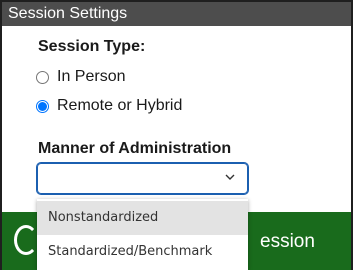 The height and width of the screenshot is (270, 357). I want to click on manner-label: Manner of Administration, so click(135, 148).